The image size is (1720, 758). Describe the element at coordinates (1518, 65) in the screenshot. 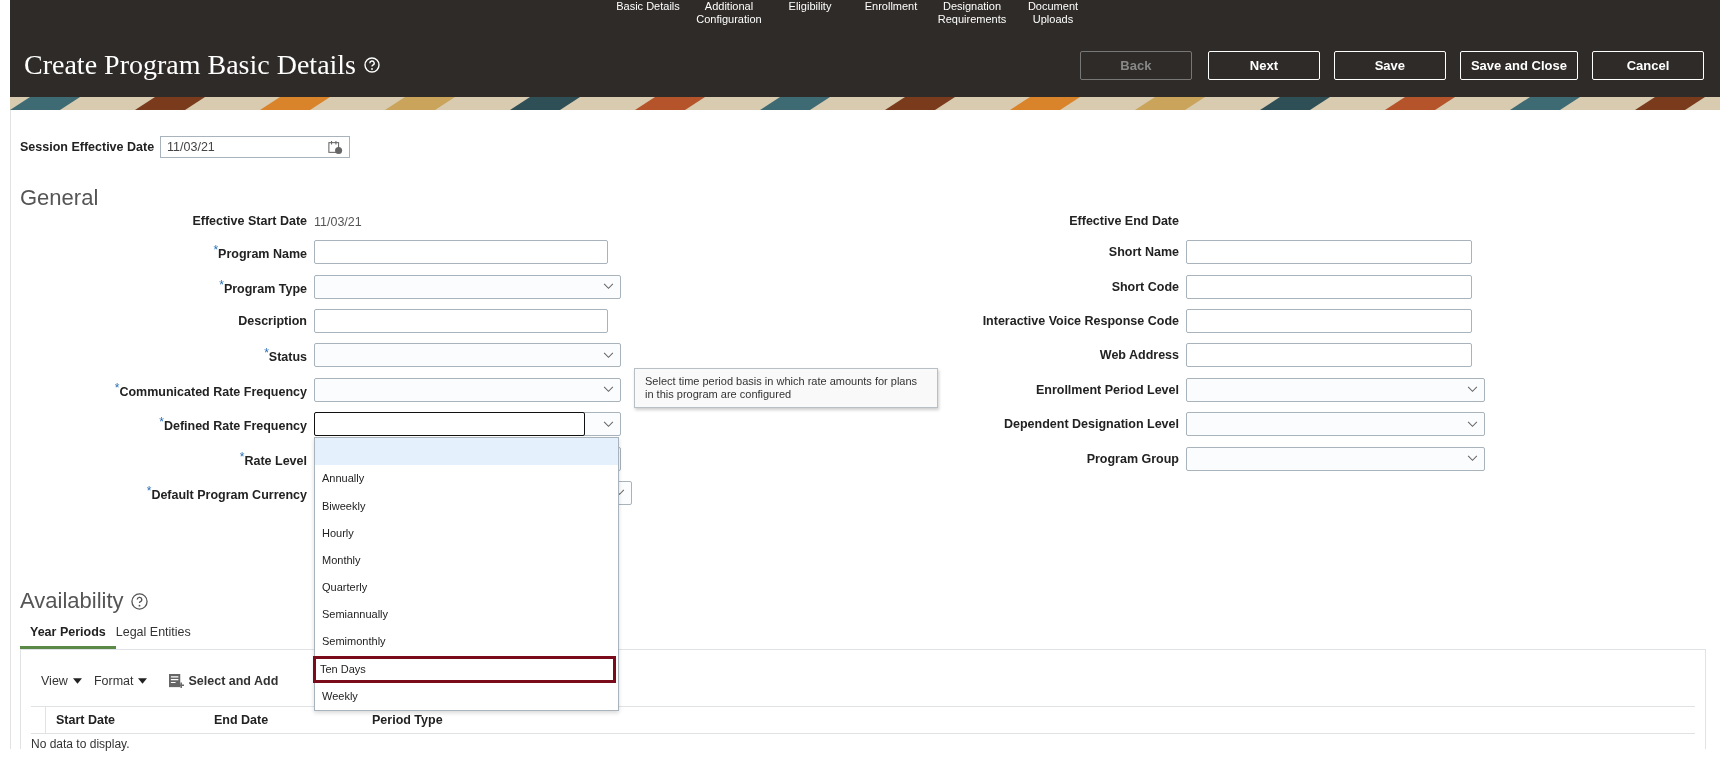

I see `header-button: Save and Close` at that location.